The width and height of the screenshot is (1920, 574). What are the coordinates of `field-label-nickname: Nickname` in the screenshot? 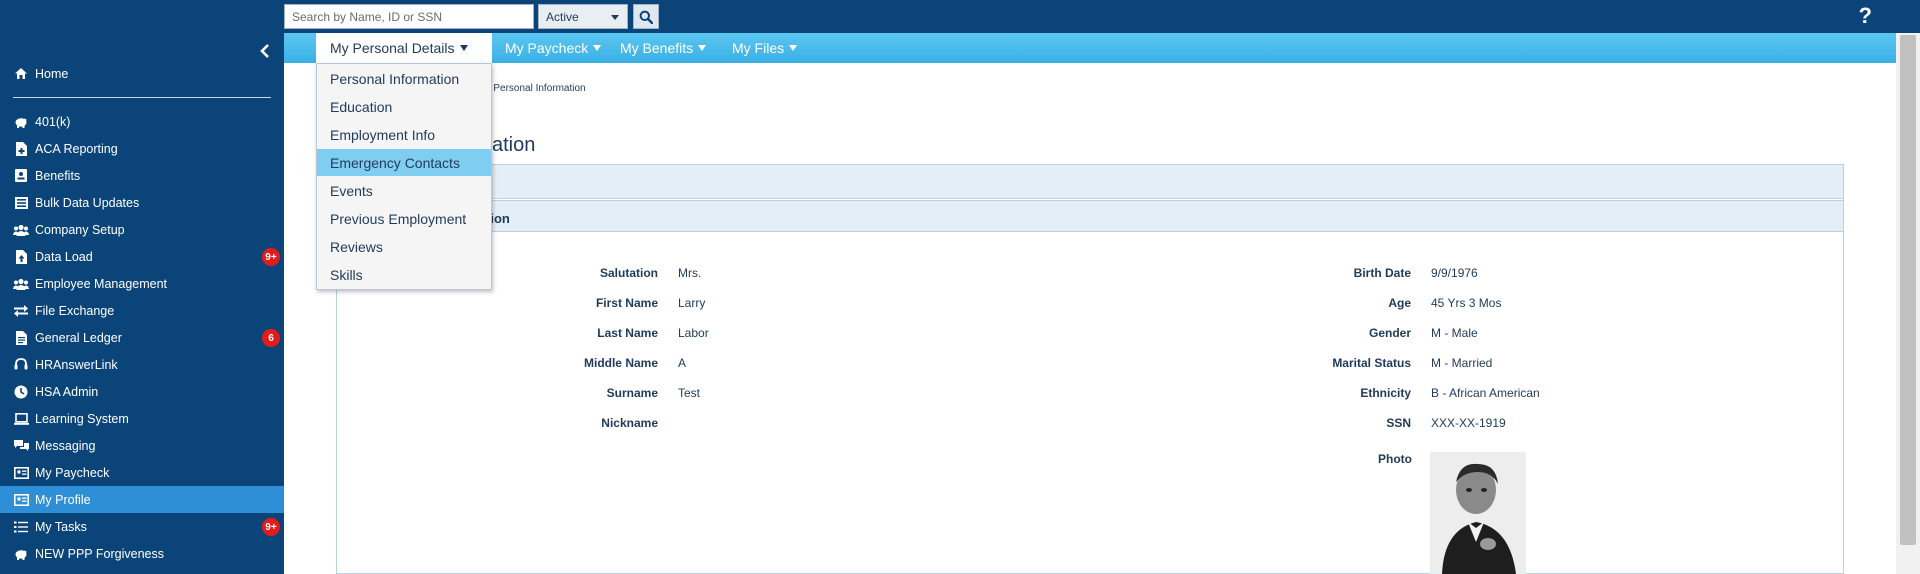 It's located at (629, 423).